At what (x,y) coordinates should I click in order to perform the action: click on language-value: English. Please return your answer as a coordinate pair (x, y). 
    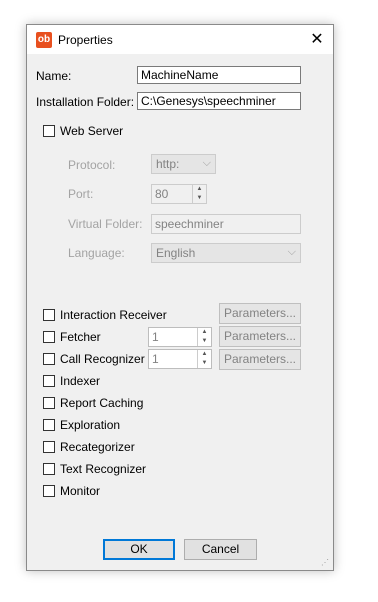
    Looking at the image, I should click on (176, 253).